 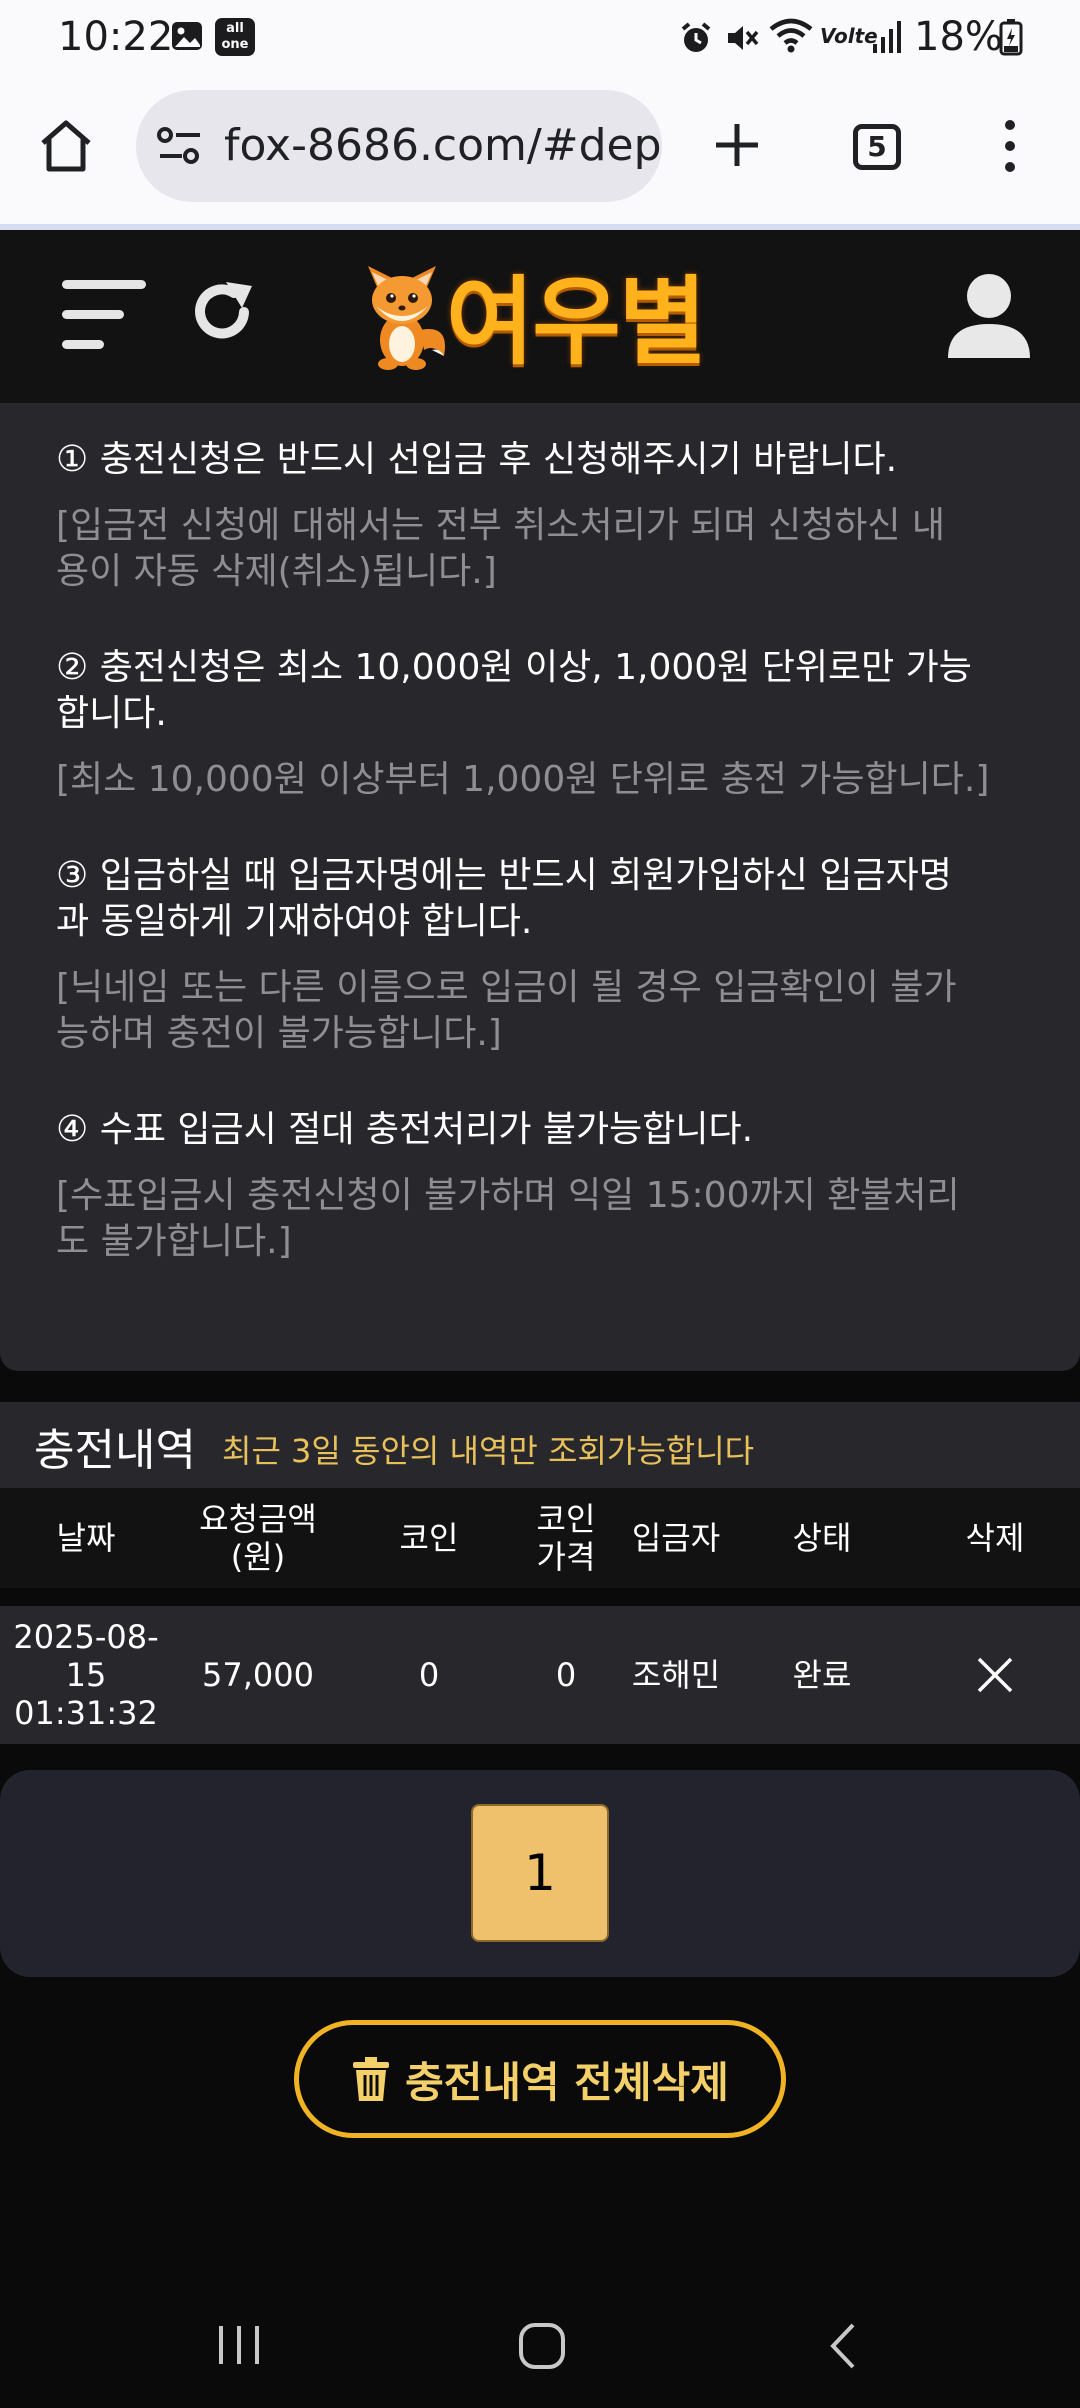 I want to click on notice-4-title: ④ 수표 입금시 절대 충전처리가 불가능합니다., so click(x=405, y=1129).